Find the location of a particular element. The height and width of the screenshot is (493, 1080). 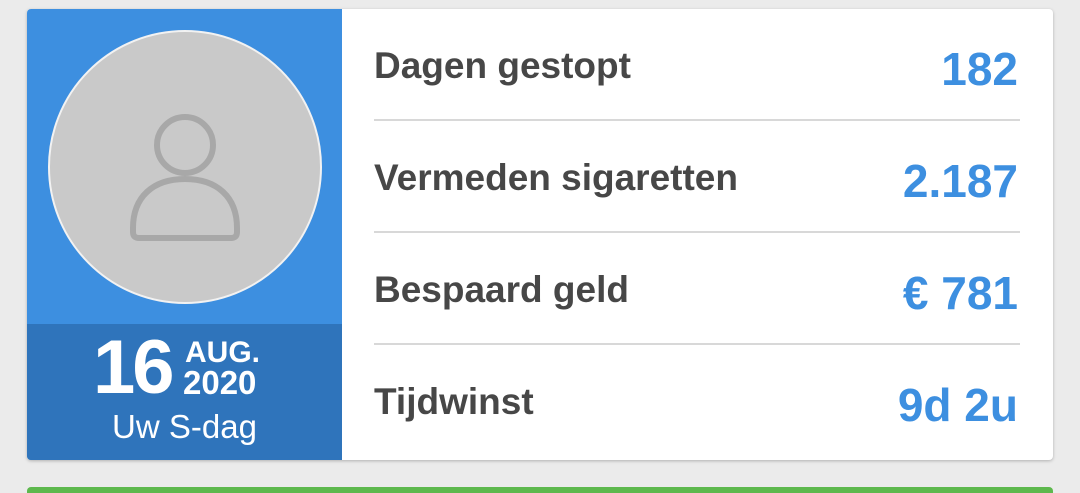

stat-label: Tijdwinst is located at coordinates (454, 401).